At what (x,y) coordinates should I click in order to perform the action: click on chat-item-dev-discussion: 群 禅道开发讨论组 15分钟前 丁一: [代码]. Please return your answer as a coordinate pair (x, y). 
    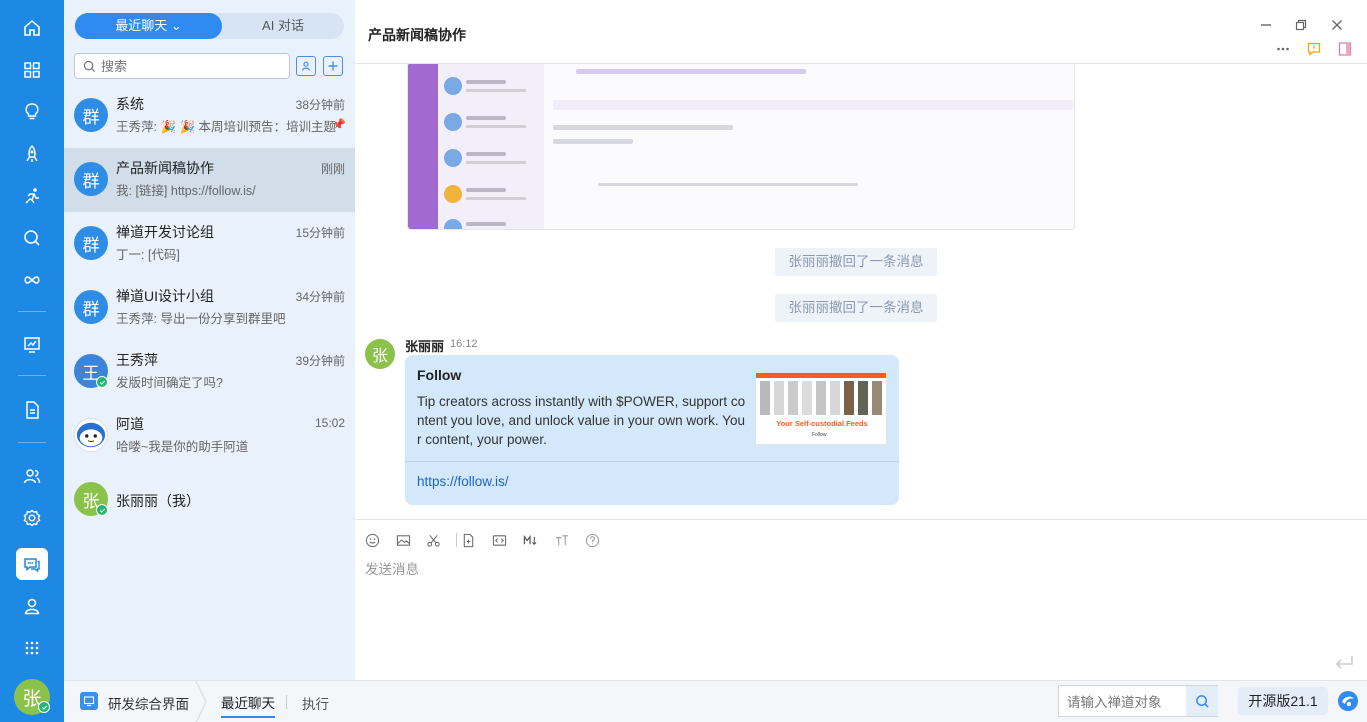
    Looking at the image, I should click on (209, 244).